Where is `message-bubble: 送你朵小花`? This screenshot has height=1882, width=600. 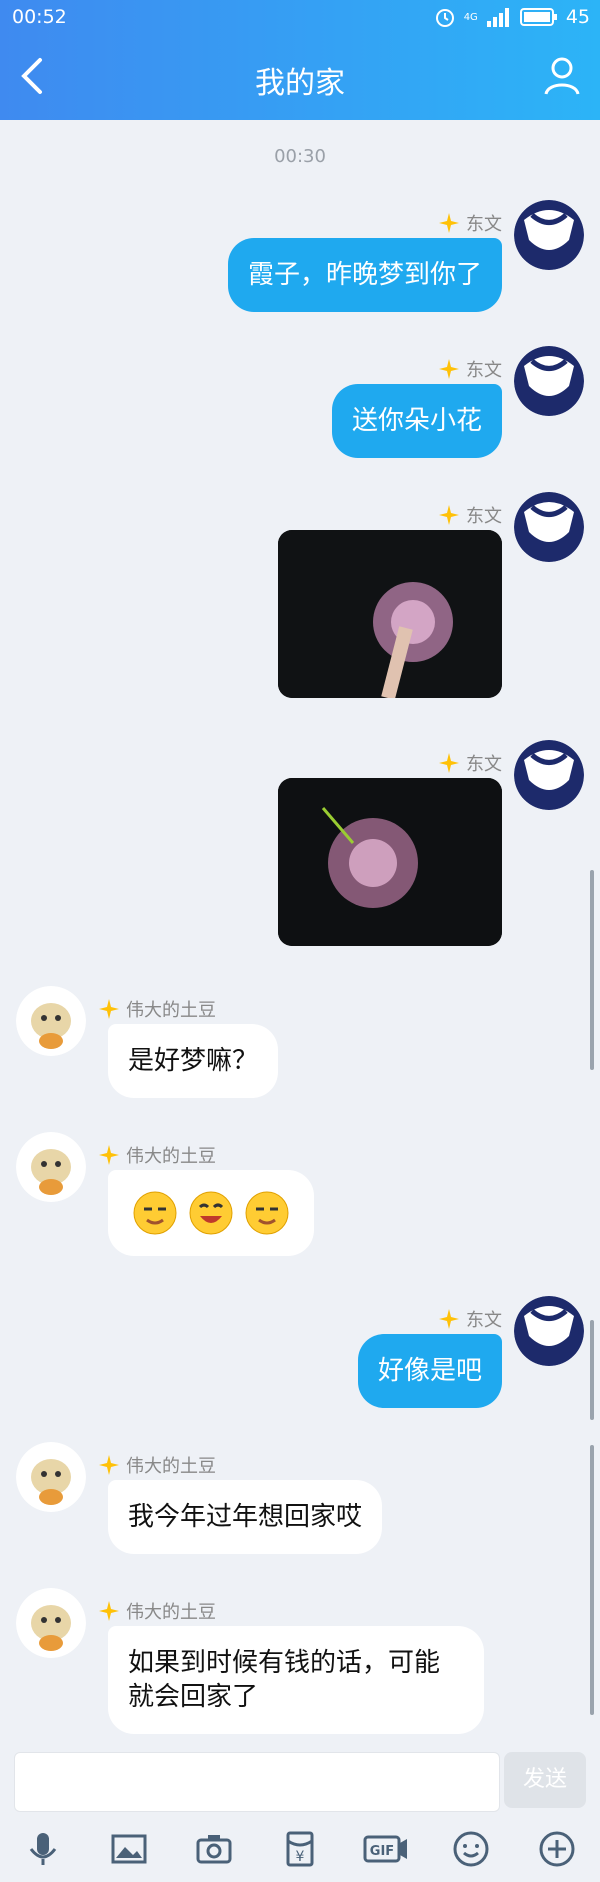 message-bubble: 送你朵小花 is located at coordinates (416, 421).